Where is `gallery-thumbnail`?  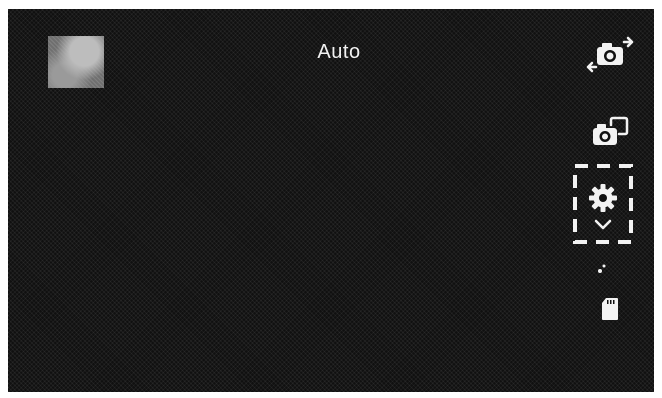 gallery-thumbnail is located at coordinates (76, 62).